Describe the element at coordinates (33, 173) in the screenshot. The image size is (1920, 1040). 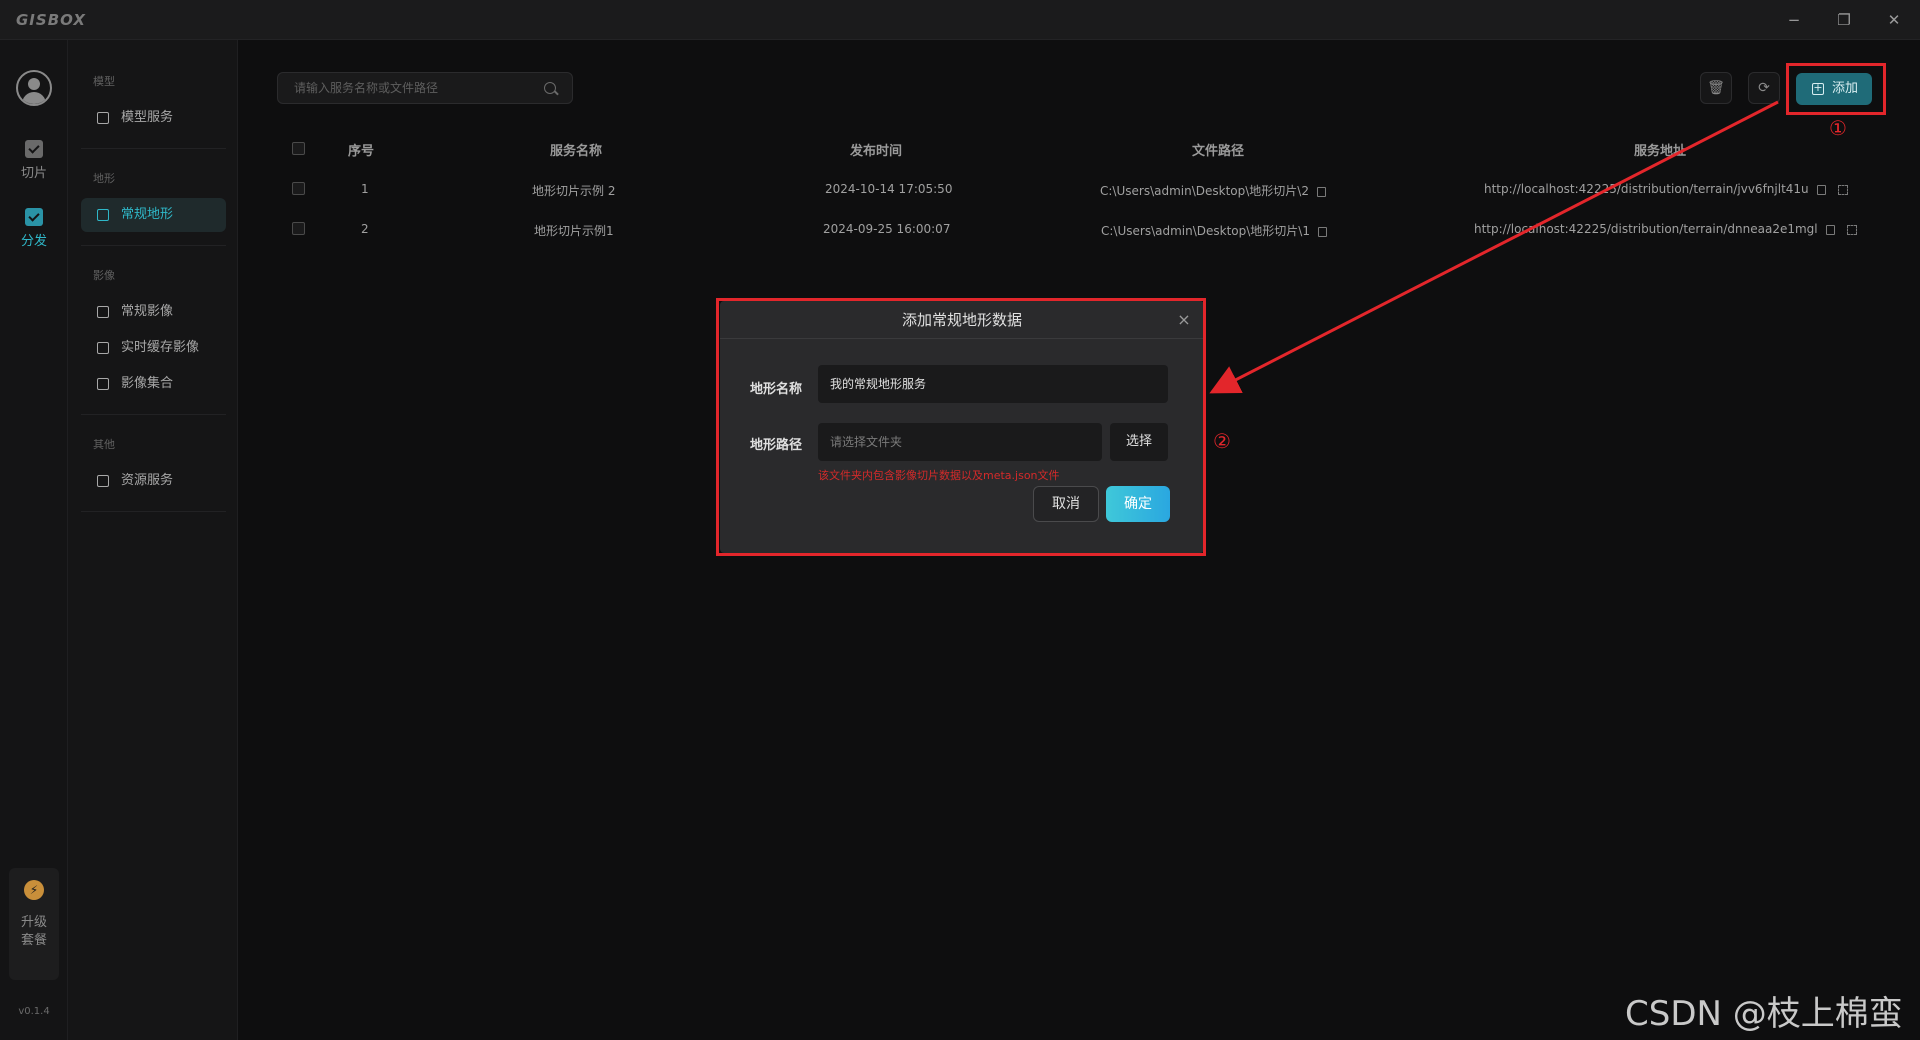
I see `rail-item-label: 切片` at that location.